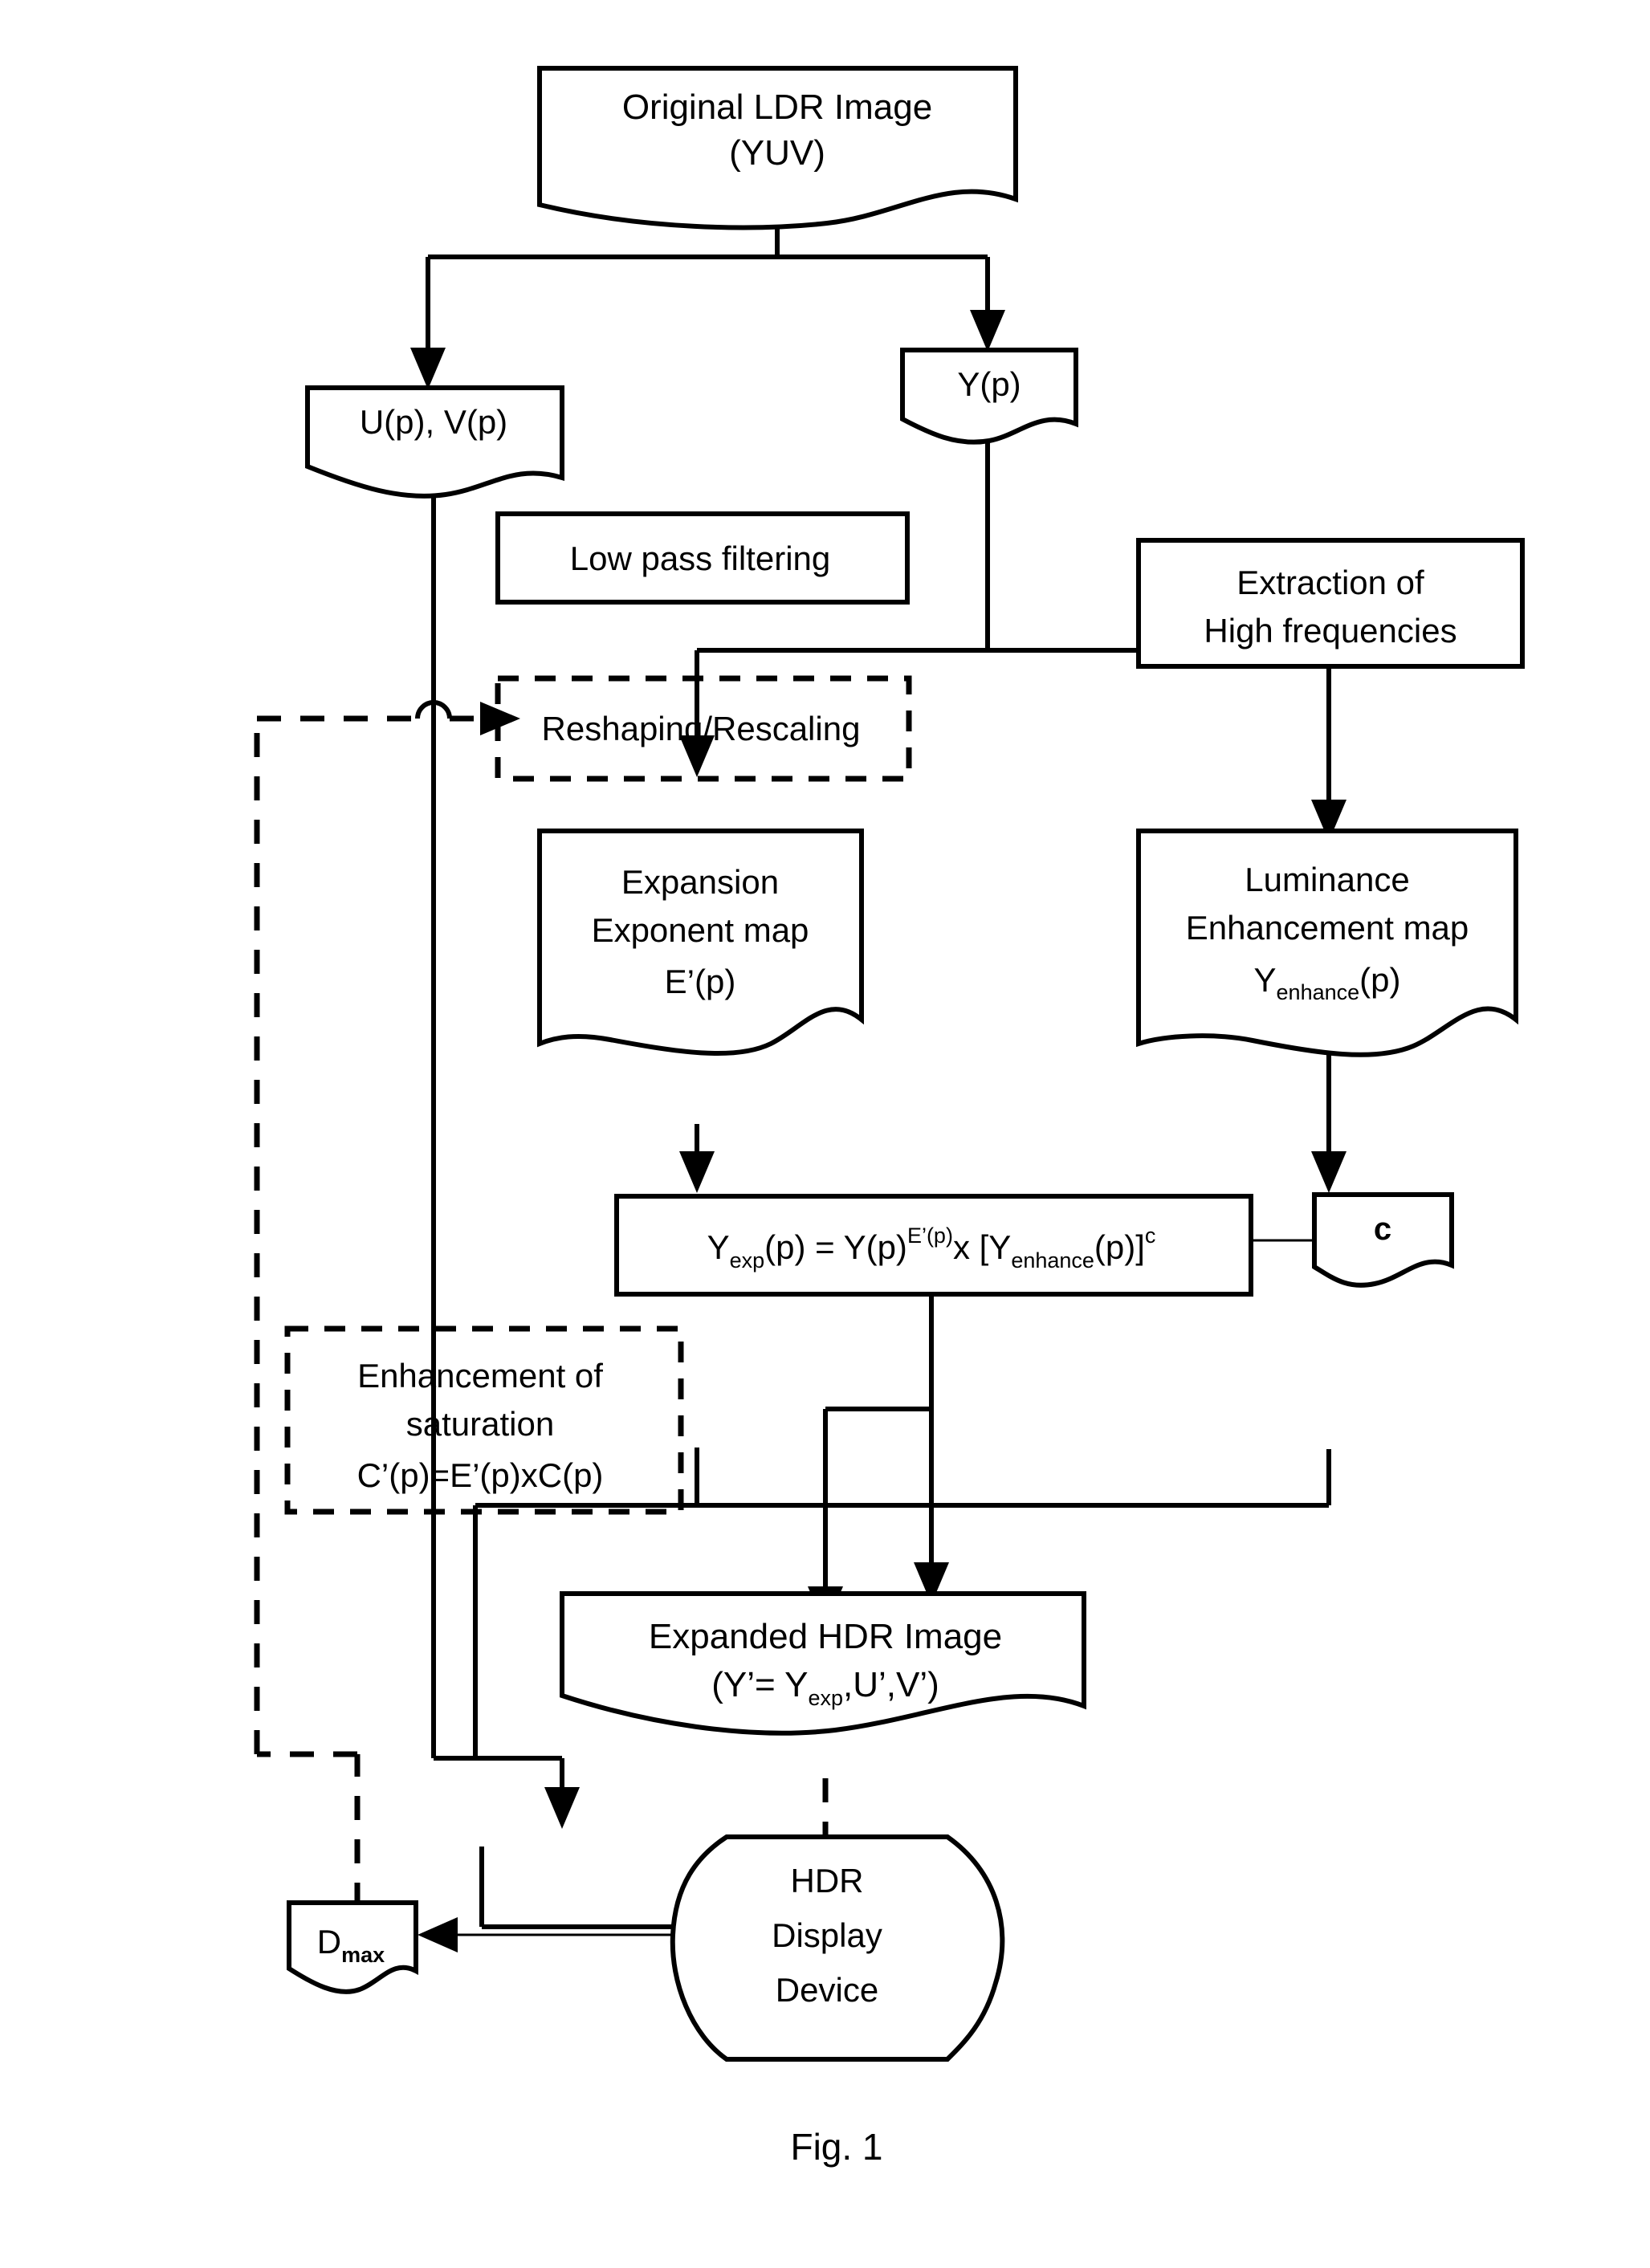 This screenshot has width=1650, height=2268. Describe the element at coordinates (433, 422) in the screenshot. I see `label-uv: U(p), V(p)` at that location.